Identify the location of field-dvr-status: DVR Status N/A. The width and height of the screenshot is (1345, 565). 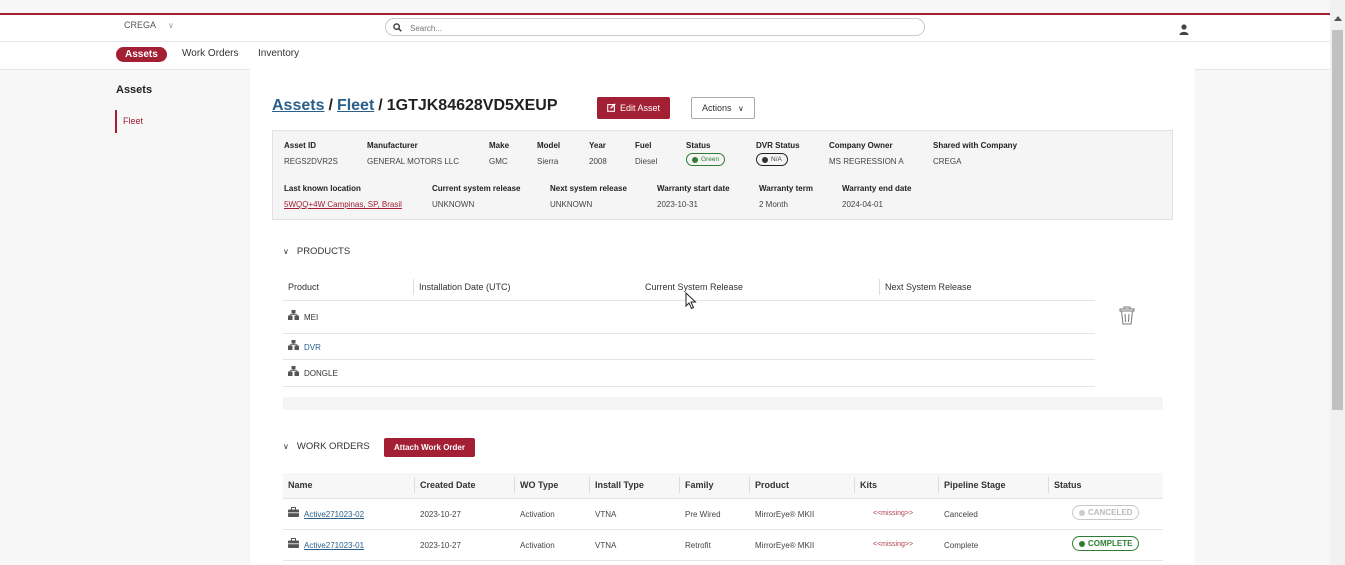
(778, 153).